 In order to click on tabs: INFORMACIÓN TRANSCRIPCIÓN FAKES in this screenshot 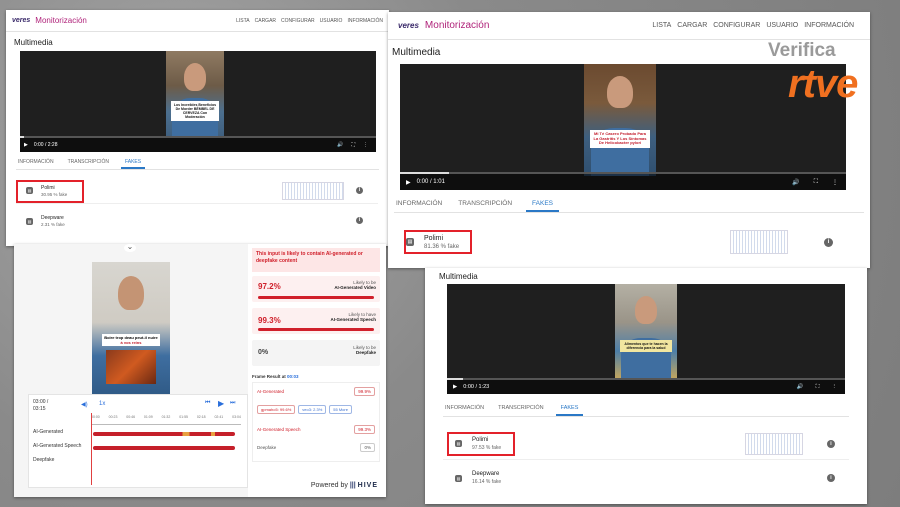, I will do `click(646, 409)`.